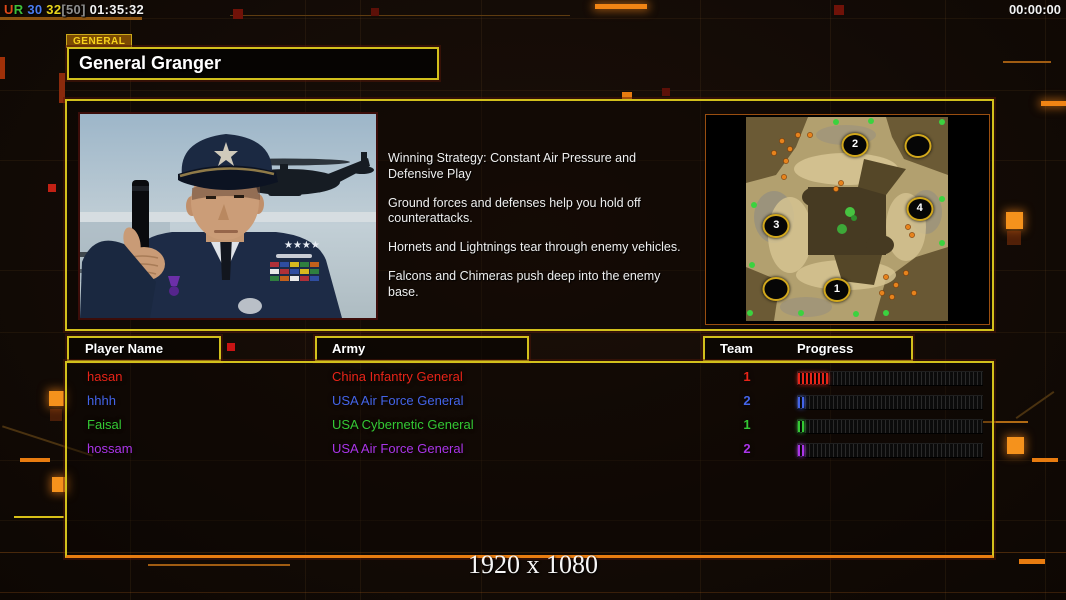 The width and height of the screenshot is (1066, 600). Describe the element at coordinates (529, 425) in the screenshot. I see `table-row: Faisal USA Cybernetic General 1` at that location.